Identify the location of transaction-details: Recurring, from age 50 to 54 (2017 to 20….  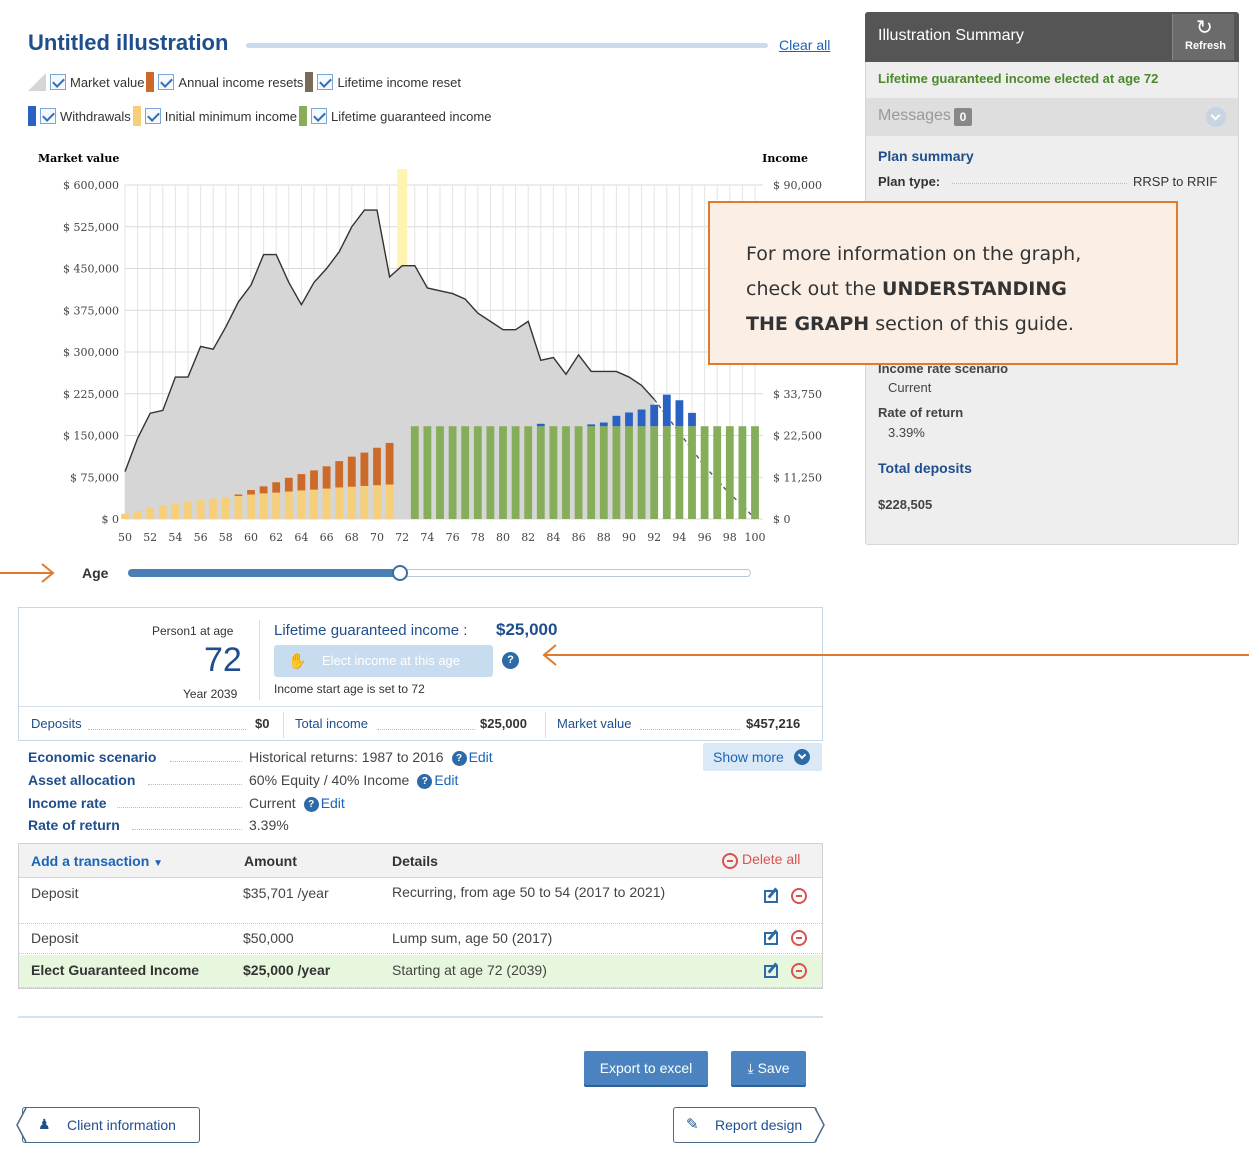
(529, 892).